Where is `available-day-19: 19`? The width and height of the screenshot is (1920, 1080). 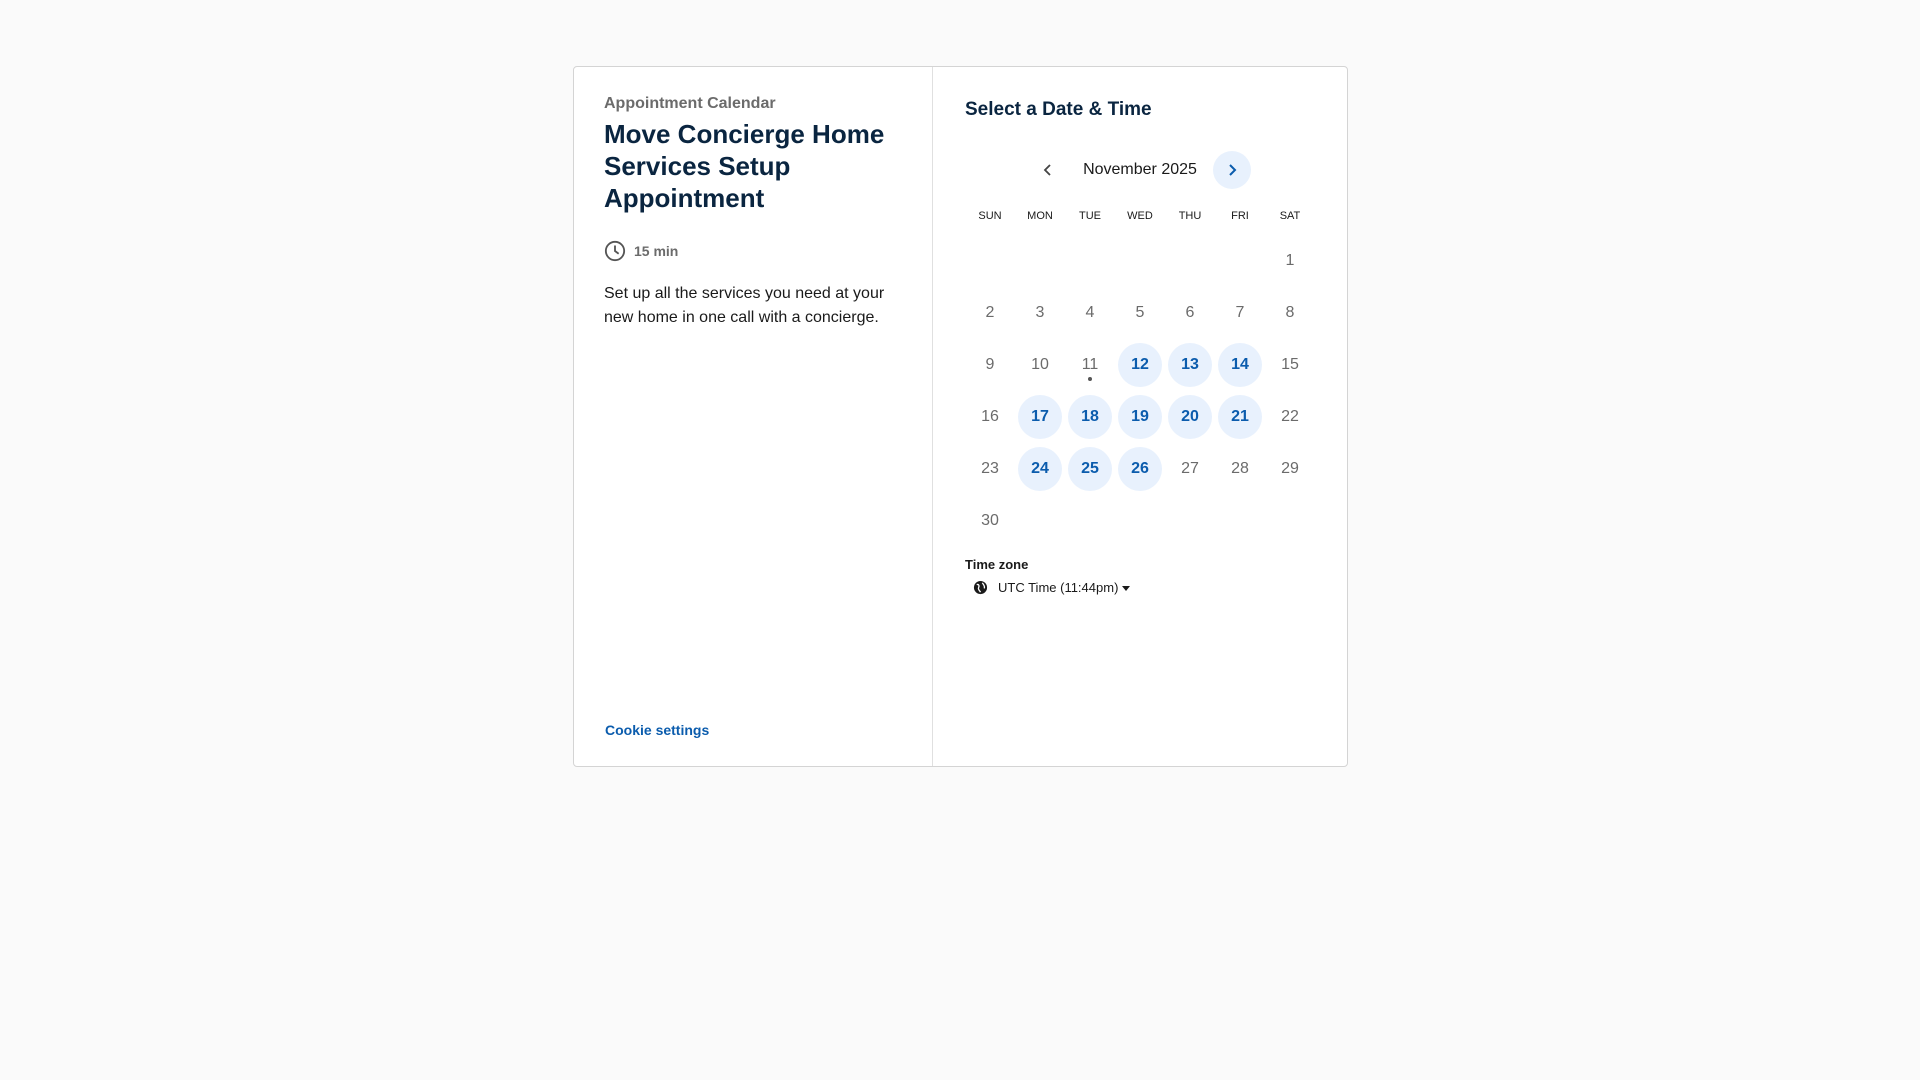
available-day-19: 19 is located at coordinates (1140, 417).